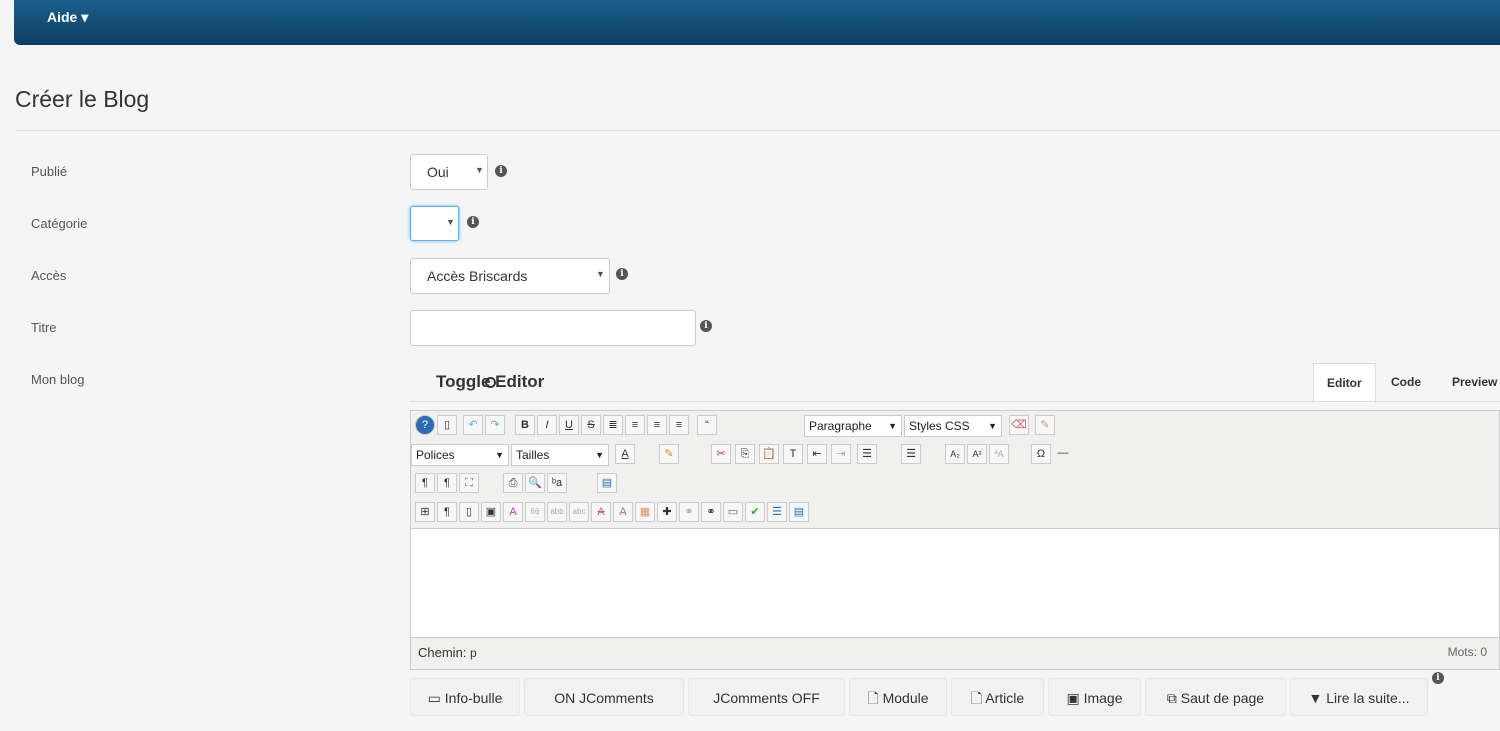  Describe the element at coordinates (434, 223) in the screenshot. I see `category-select: ▼` at that location.